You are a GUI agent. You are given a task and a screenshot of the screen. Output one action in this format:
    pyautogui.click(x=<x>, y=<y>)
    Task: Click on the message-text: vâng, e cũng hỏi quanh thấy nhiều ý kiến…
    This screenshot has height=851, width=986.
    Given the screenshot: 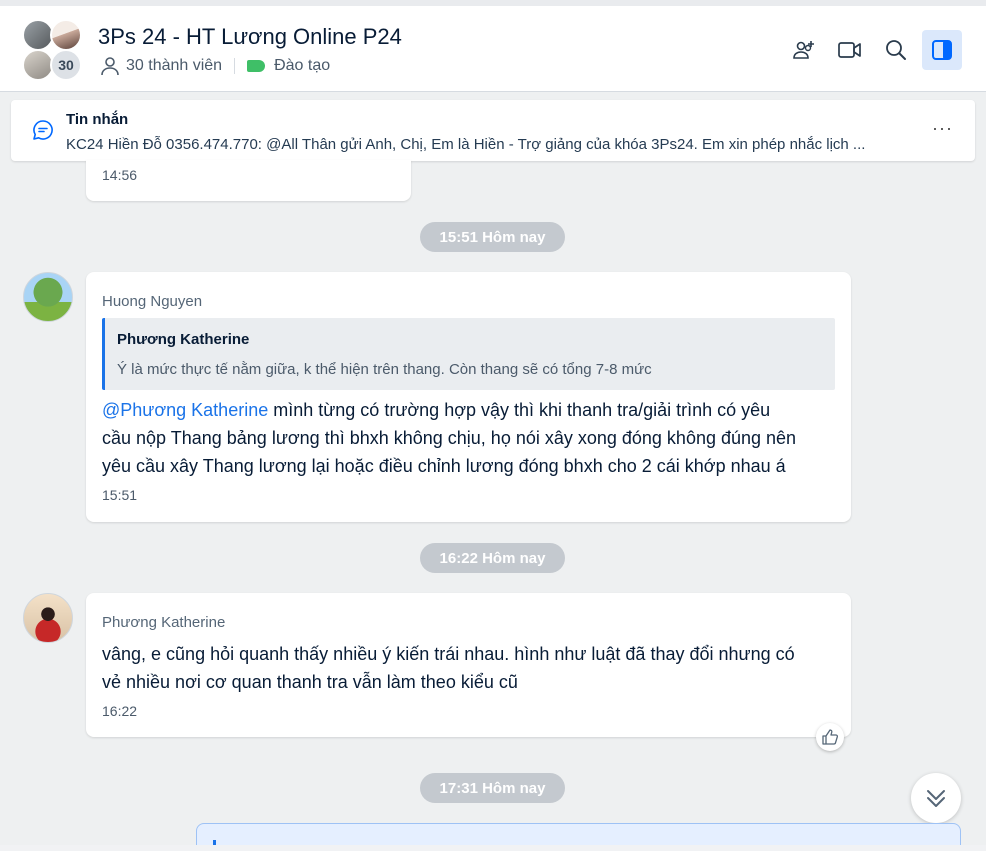 What is the action you would take?
    pyautogui.click(x=469, y=668)
    